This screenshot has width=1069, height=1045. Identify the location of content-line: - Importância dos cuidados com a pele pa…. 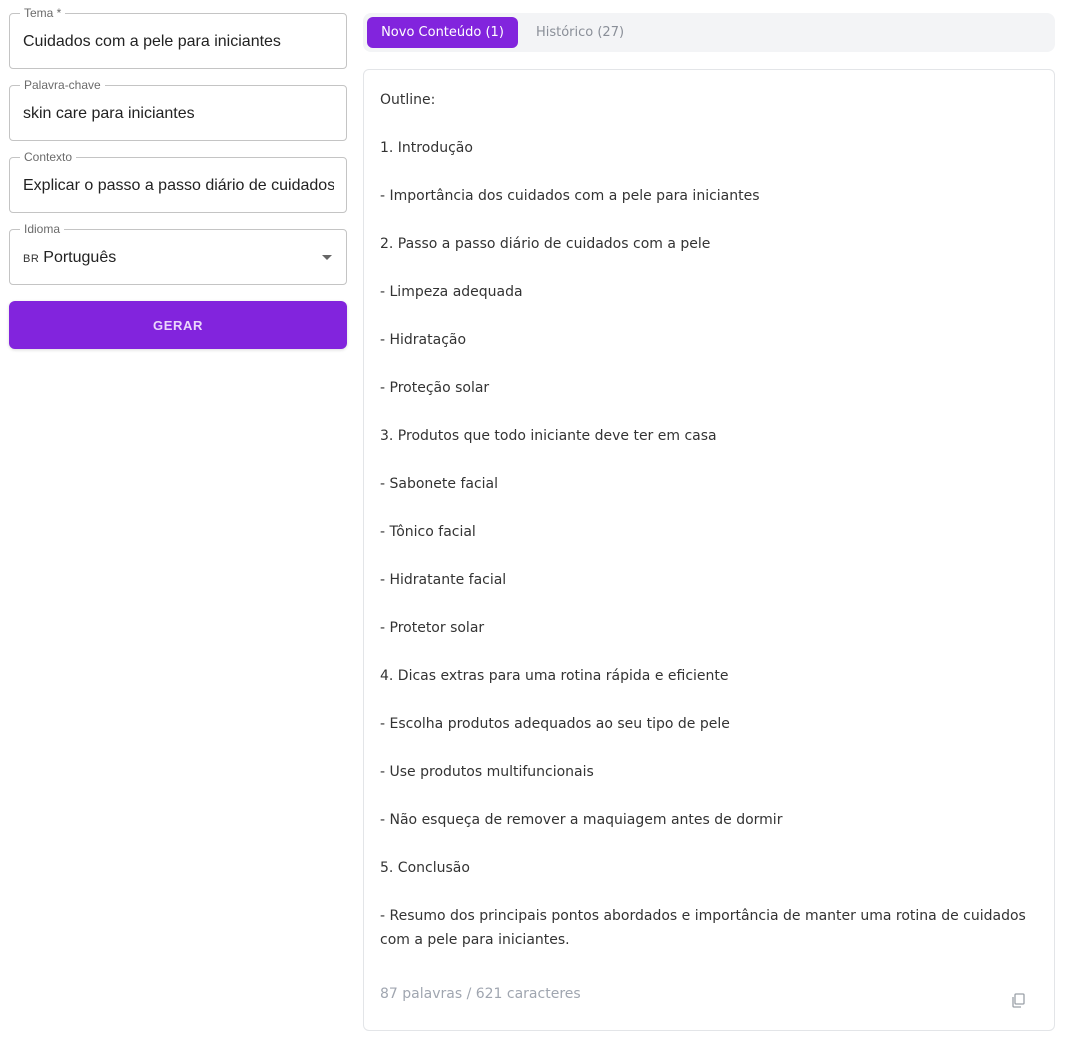
(570, 196).